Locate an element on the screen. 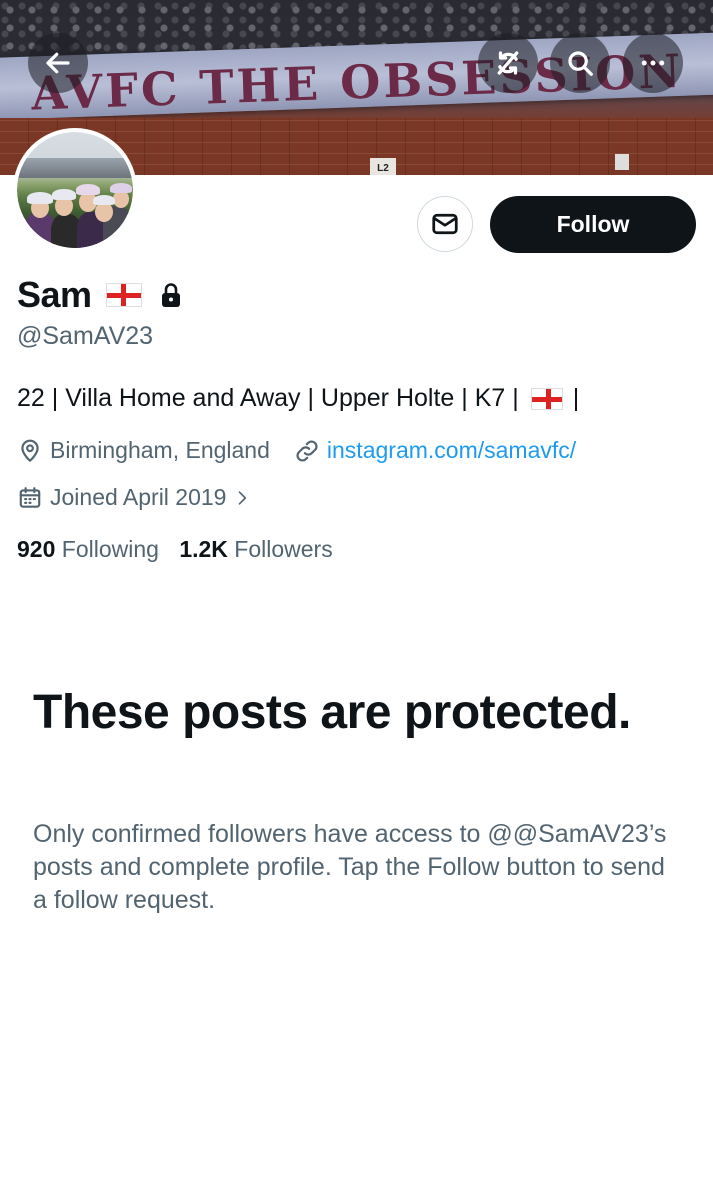  following-label: Following is located at coordinates (110, 549).